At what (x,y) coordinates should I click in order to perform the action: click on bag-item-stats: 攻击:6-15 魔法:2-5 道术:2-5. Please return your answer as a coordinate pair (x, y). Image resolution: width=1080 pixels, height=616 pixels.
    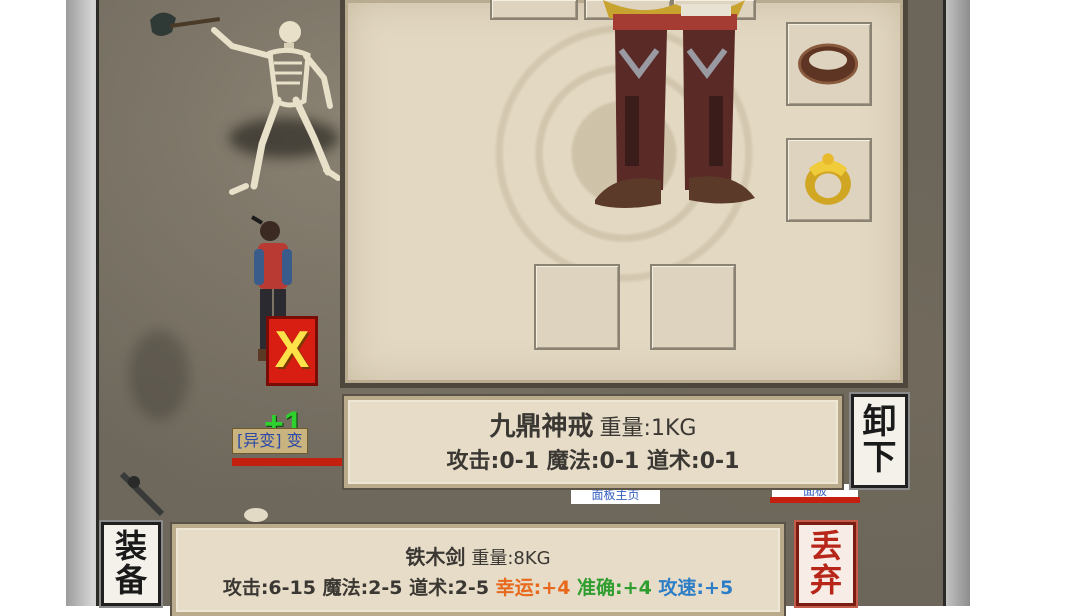
    Looking at the image, I should click on (356, 588).